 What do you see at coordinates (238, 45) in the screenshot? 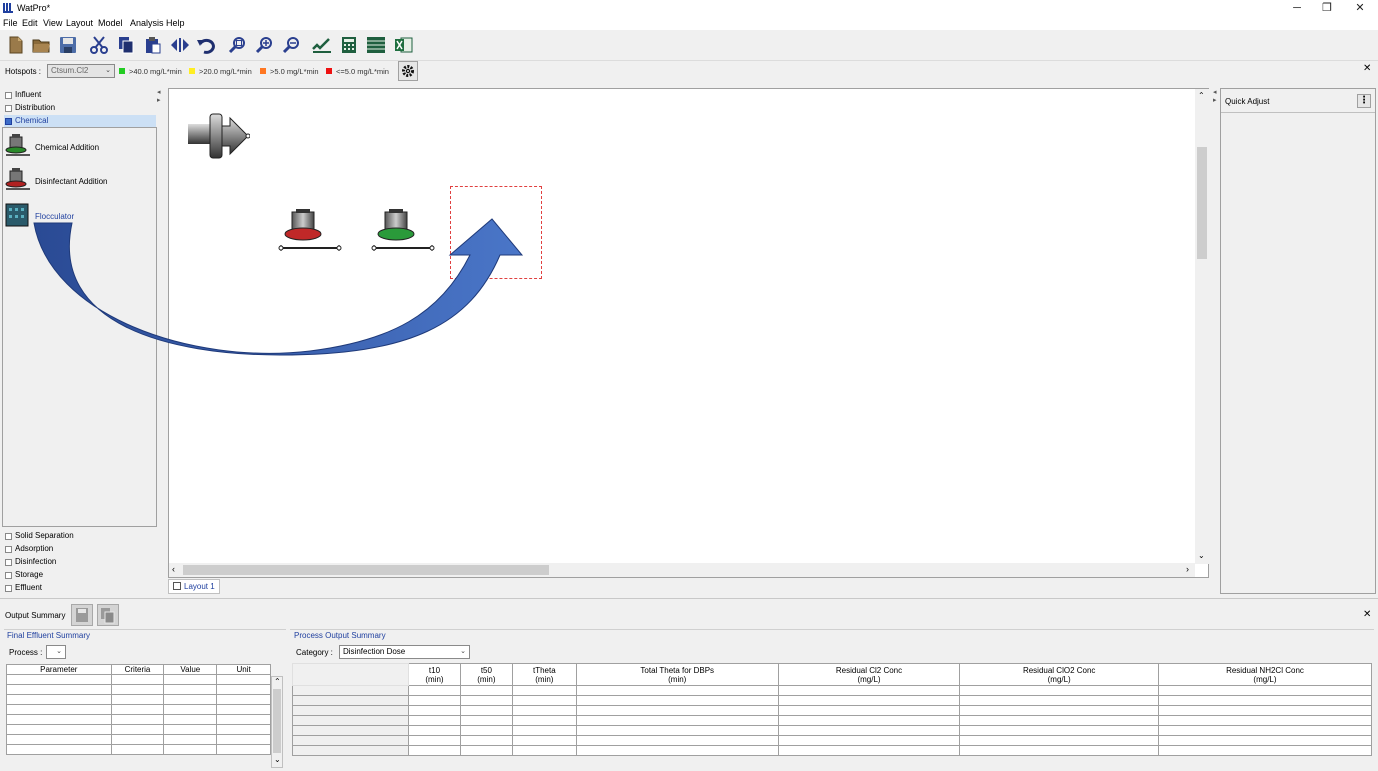
I see `zoom-fit-icon` at bounding box center [238, 45].